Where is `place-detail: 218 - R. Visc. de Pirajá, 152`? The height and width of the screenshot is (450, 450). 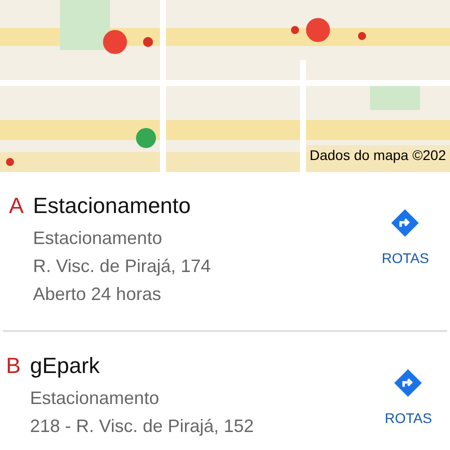 place-detail: 218 - R. Visc. de Pirajá, 152 is located at coordinates (142, 426).